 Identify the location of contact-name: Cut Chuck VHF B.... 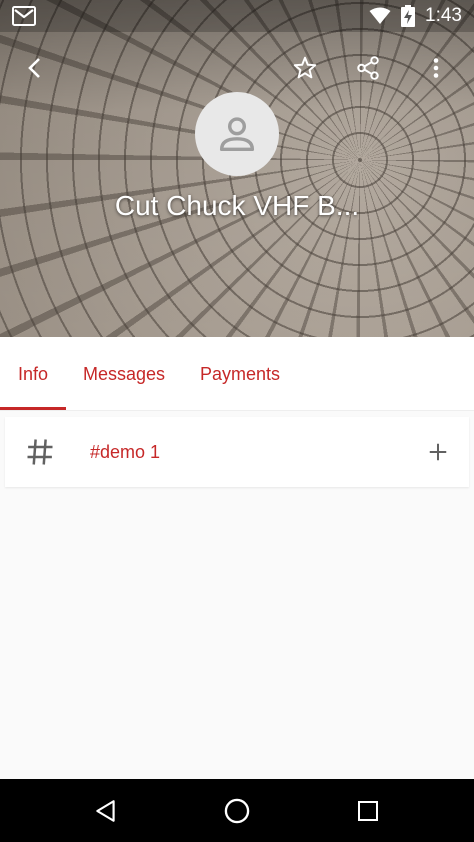
(237, 205).